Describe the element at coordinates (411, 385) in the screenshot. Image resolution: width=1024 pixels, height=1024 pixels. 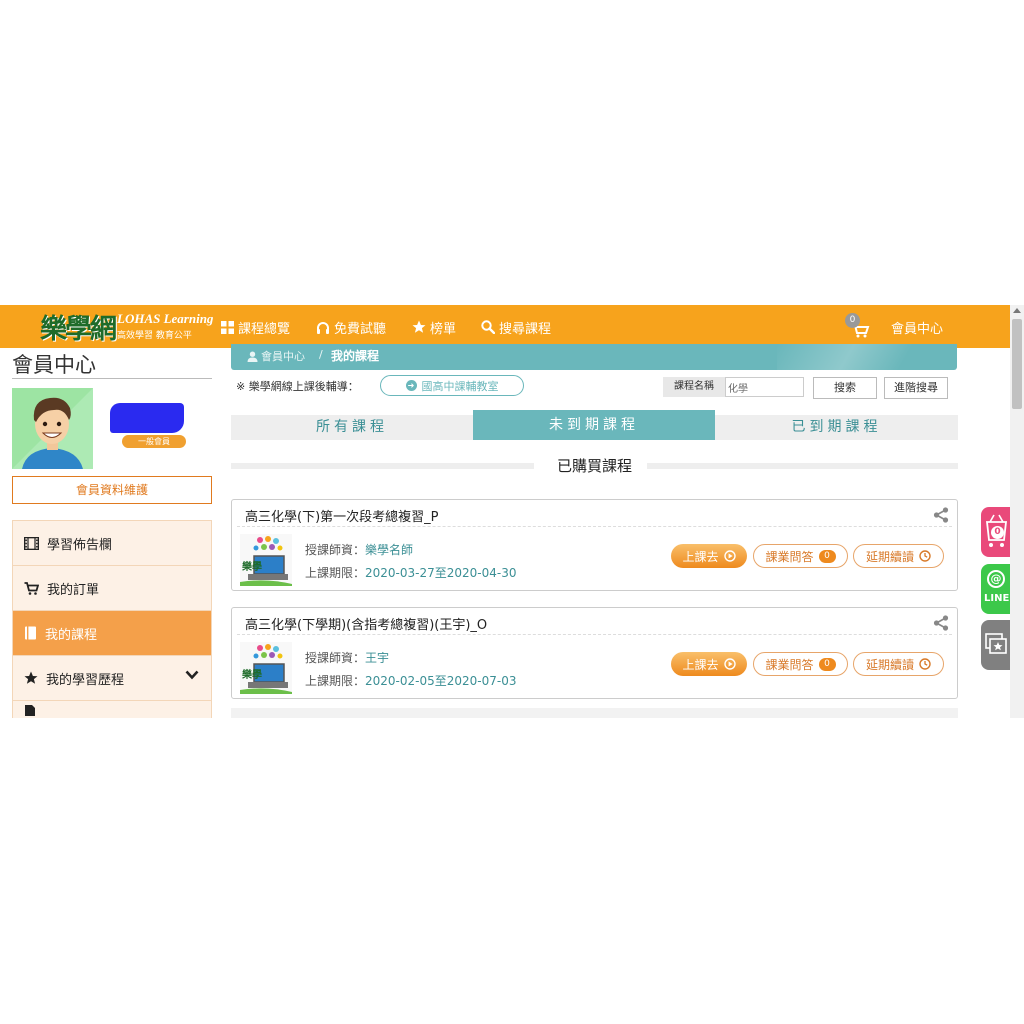
I see `arrow-right-circle-icon: ➜` at that location.